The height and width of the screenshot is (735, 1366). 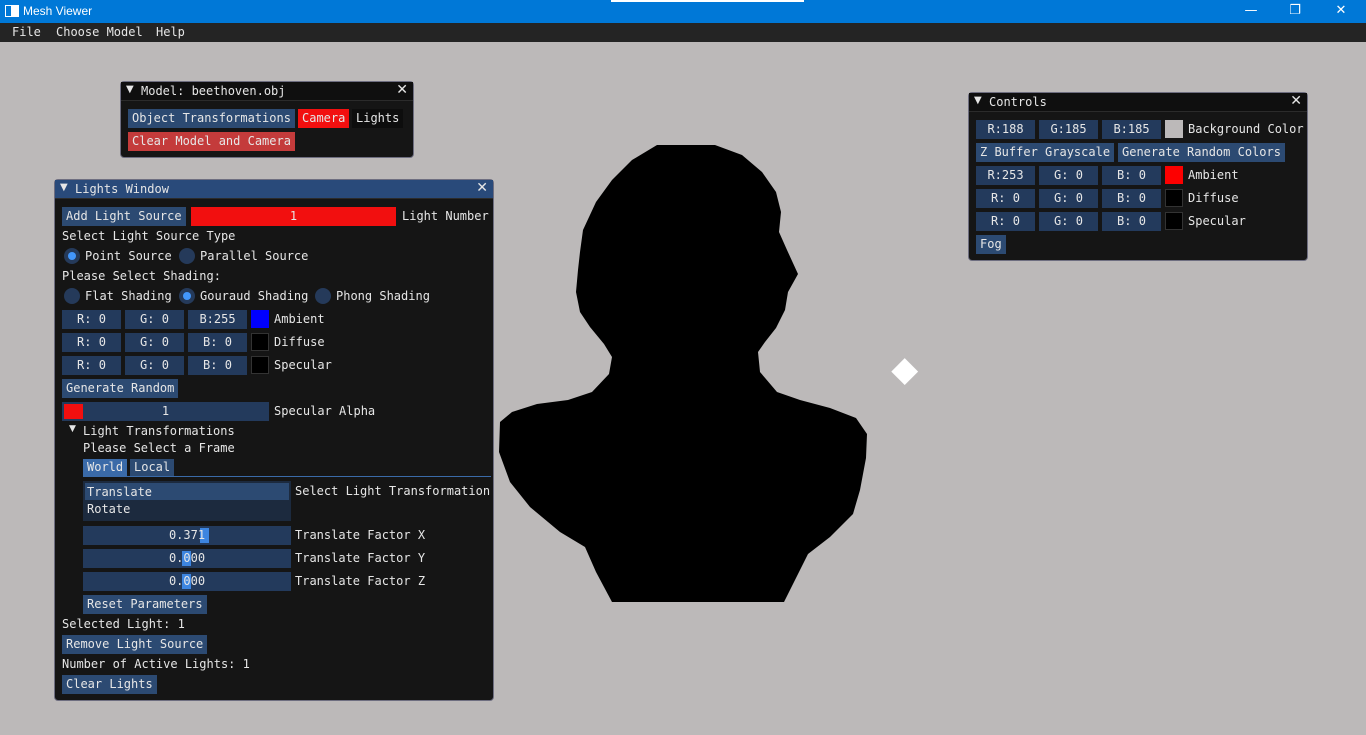 I want to click on tab-world: World, so click(x=105, y=467).